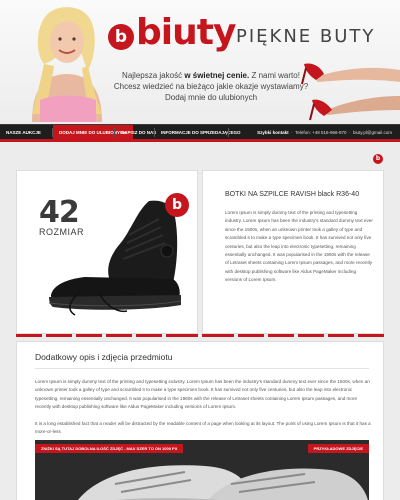  What do you see at coordinates (211, 97) in the screenshot?
I see `slogan-line-3: Dodaj mnie do ulubionych` at bounding box center [211, 97].